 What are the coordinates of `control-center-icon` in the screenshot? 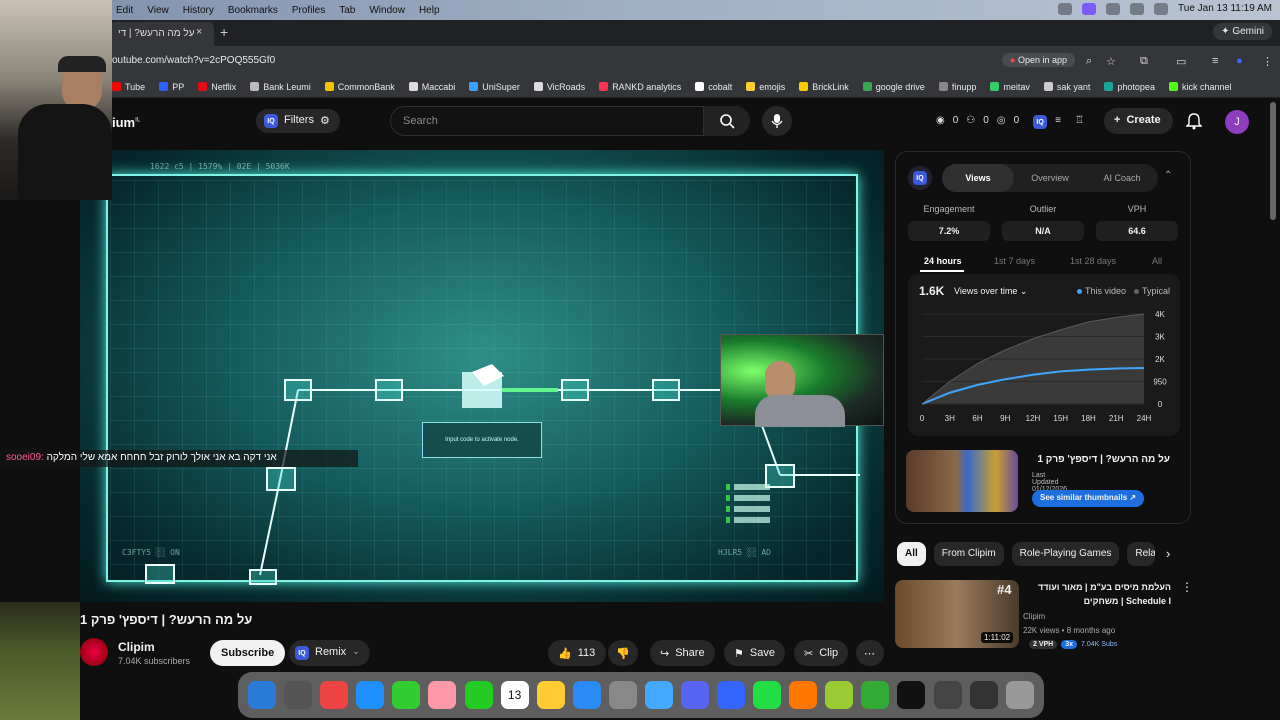 It's located at (1161, 9).